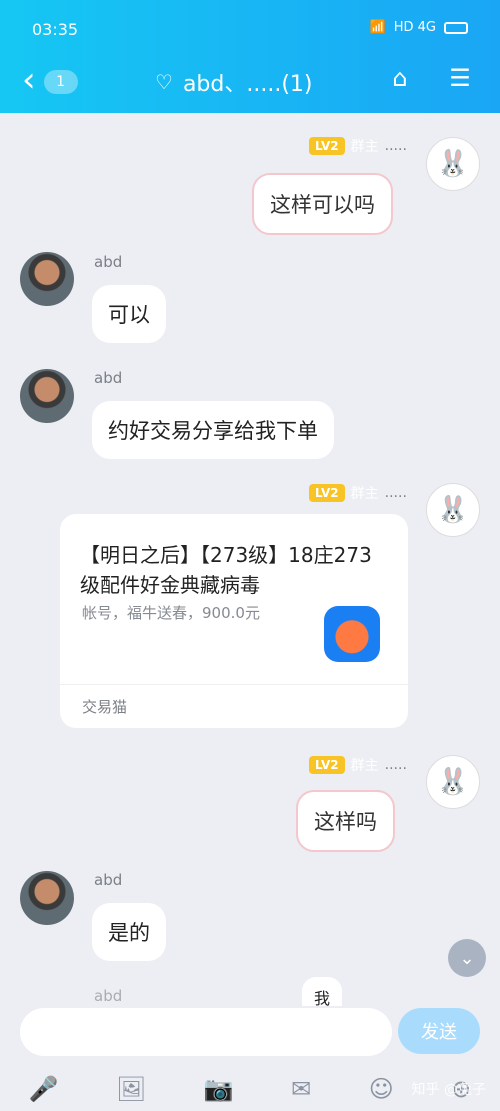 The height and width of the screenshot is (1111, 500). I want to click on red-packet-icon: ✉, so click(301, 1089).